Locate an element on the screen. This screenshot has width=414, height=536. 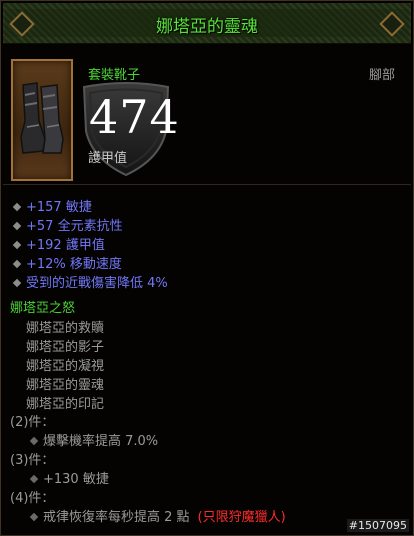
item-slot: 腳部 is located at coordinates (381, 75).